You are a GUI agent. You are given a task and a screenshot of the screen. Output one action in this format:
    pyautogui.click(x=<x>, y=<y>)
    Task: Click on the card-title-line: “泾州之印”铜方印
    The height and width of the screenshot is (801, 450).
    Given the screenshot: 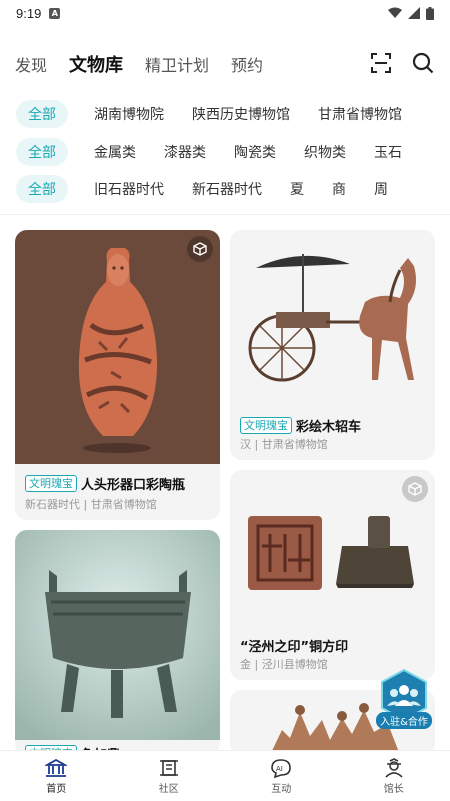 What is the action you would take?
    pyautogui.click(x=294, y=645)
    